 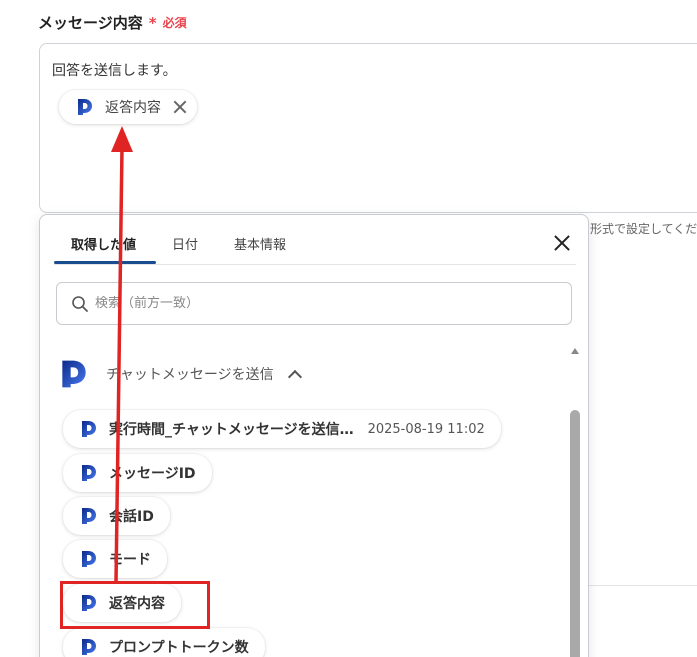 I want to click on annotation-arrow, so click(x=122, y=354).